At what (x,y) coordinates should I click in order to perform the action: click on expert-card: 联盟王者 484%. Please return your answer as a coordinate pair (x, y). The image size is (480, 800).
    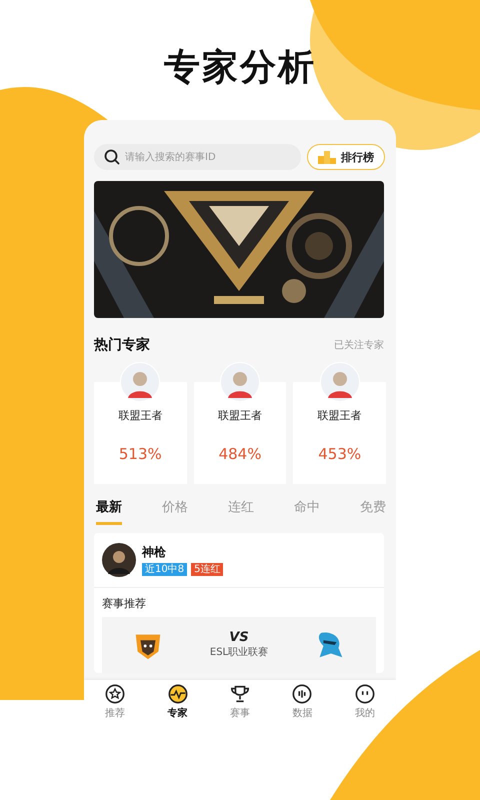
    Looking at the image, I should click on (240, 423).